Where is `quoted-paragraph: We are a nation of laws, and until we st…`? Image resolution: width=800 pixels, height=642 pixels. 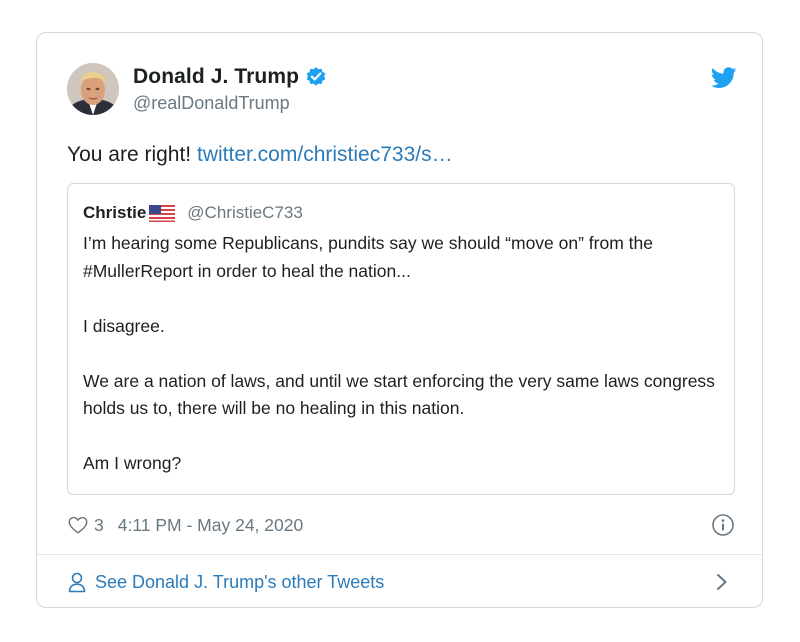
quoted-paragraph: We are a nation of laws, and until we st… is located at coordinates (399, 394).